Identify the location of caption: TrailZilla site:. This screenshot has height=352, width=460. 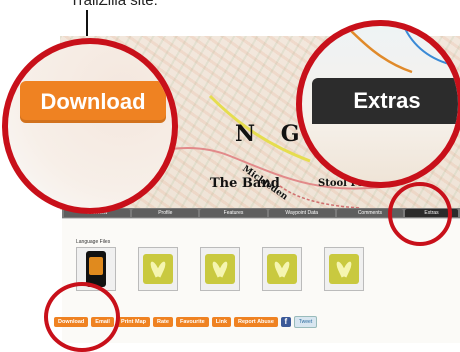
(114, 4).